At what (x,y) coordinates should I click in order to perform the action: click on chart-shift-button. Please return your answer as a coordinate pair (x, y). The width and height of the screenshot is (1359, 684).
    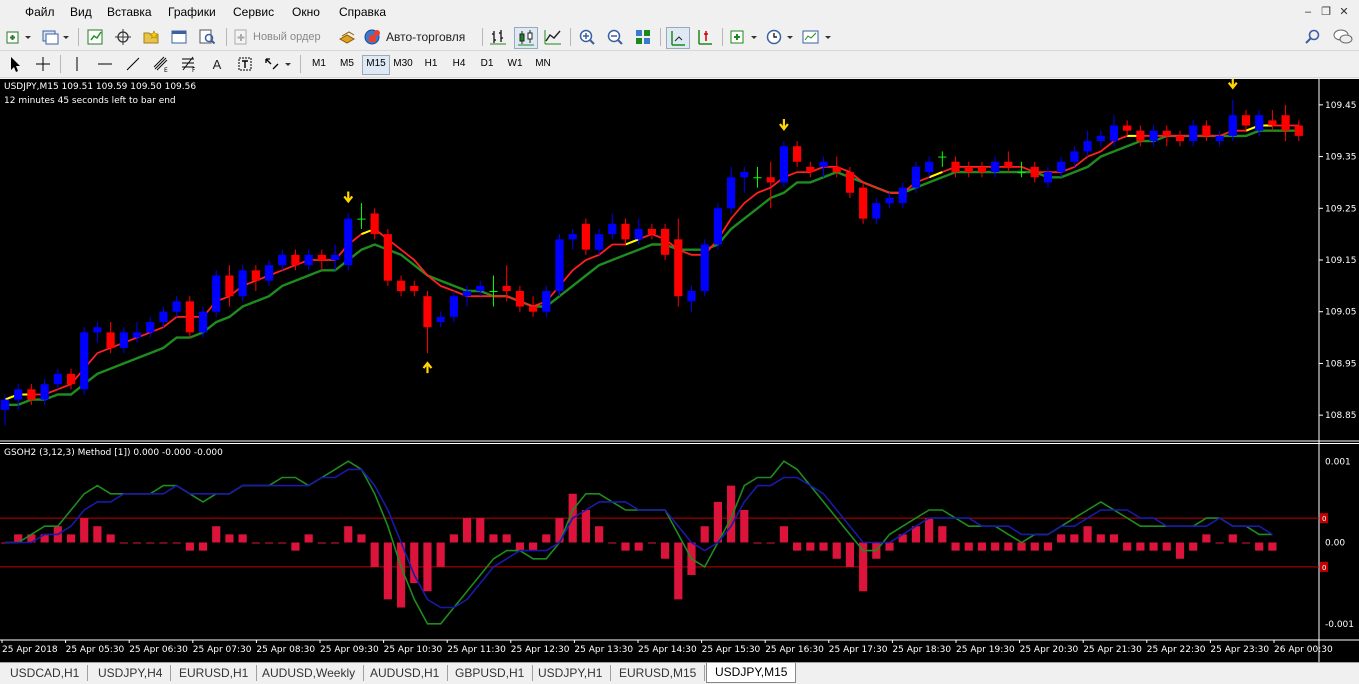
    Looking at the image, I should click on (705, 37).